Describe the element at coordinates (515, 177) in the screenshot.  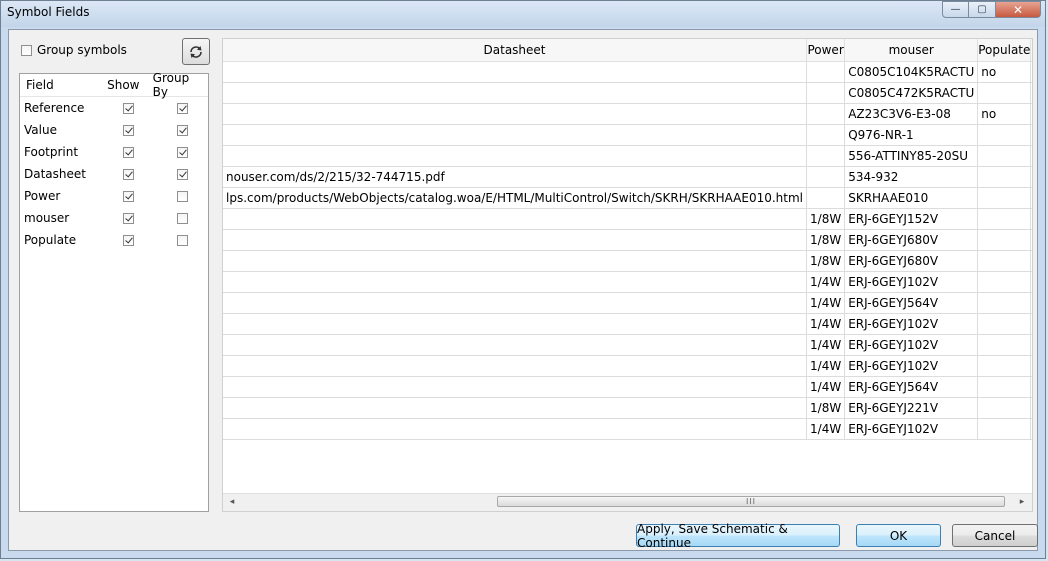
I see `cell-datasheet: nouser.com/ds/2/215/32-744715.pdf` at that location.